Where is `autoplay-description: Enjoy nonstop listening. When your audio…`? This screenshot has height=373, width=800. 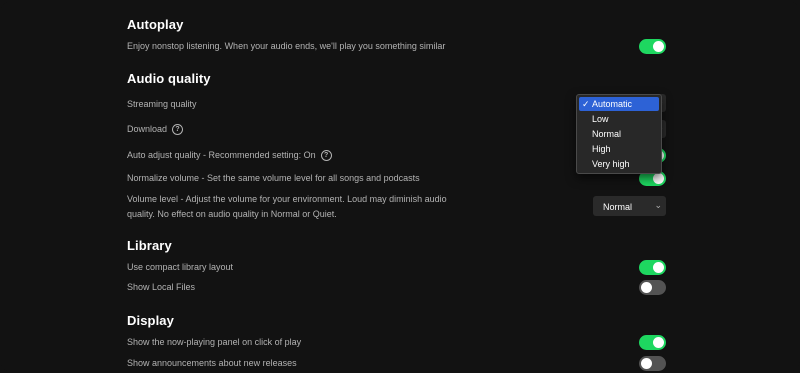 autoplay-description: Enjoy nonstop listening. When your audio… is located at coordinates (286, 46).